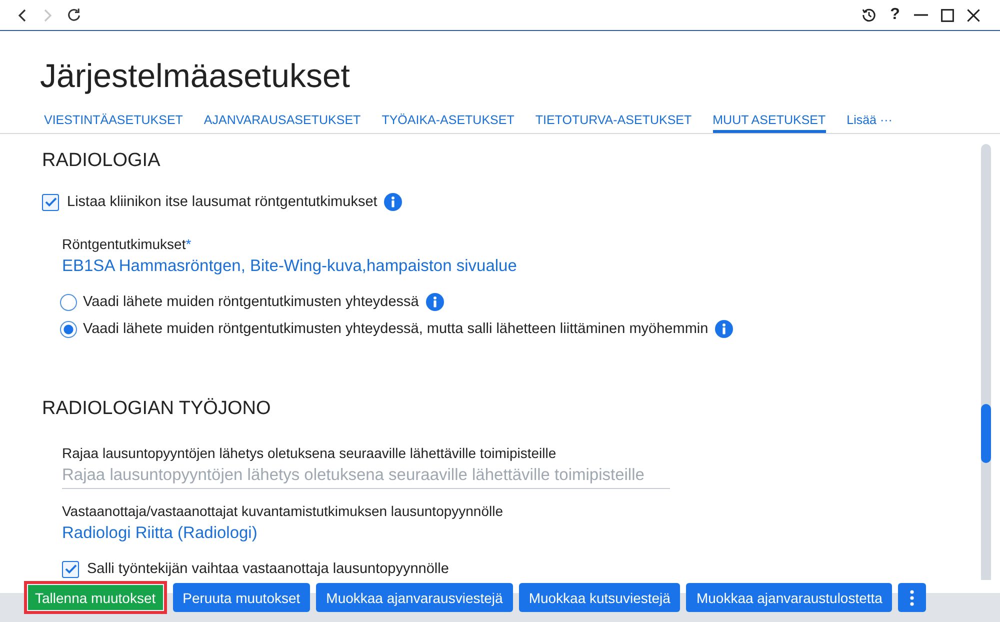  Describe the element at coordinates (127, 244) in the screenshot. I see `field-label: Röntgentutkimukset*` at that location.